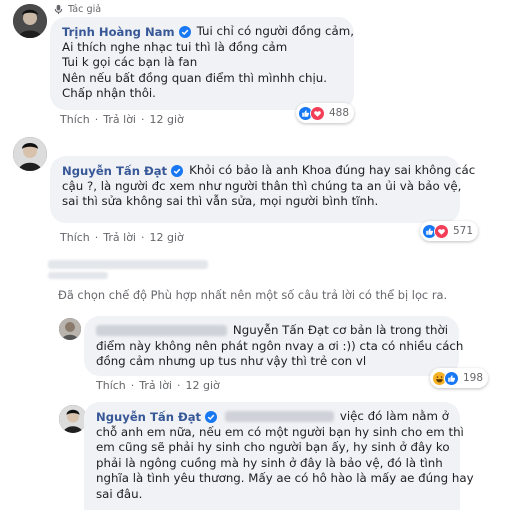 The width and height of the screenshot is (510, 510). I want to click on author-badge: Tác giả, so click(77, 9).